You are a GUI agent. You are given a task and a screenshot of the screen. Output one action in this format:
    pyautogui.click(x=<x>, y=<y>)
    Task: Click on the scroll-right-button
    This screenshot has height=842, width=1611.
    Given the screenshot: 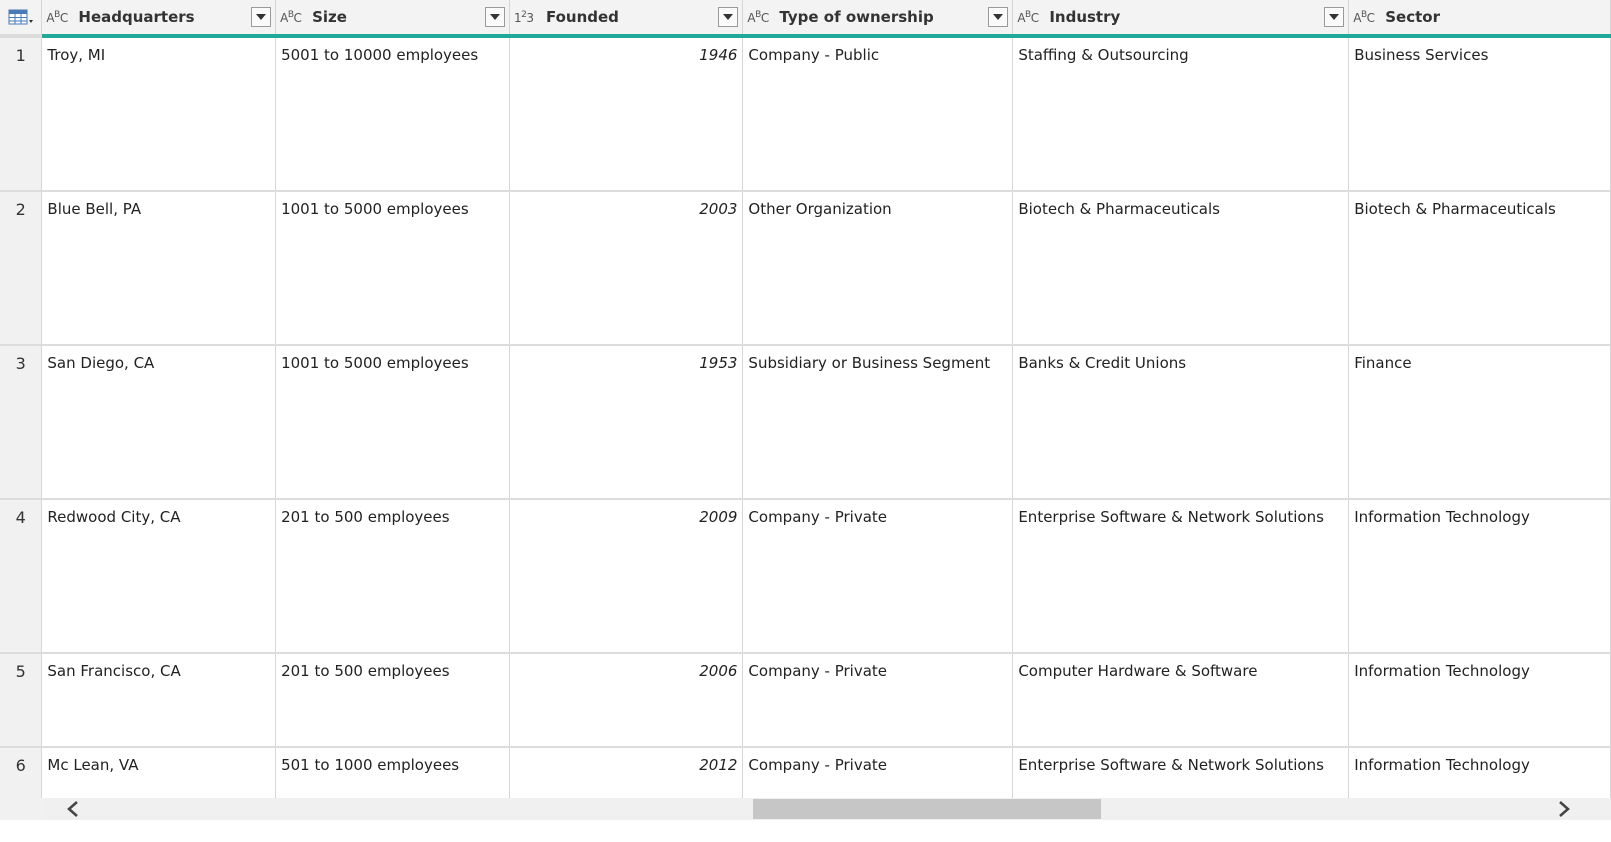 What is the action you would take?
    pyautogui.click(x=1564, y=809)
    